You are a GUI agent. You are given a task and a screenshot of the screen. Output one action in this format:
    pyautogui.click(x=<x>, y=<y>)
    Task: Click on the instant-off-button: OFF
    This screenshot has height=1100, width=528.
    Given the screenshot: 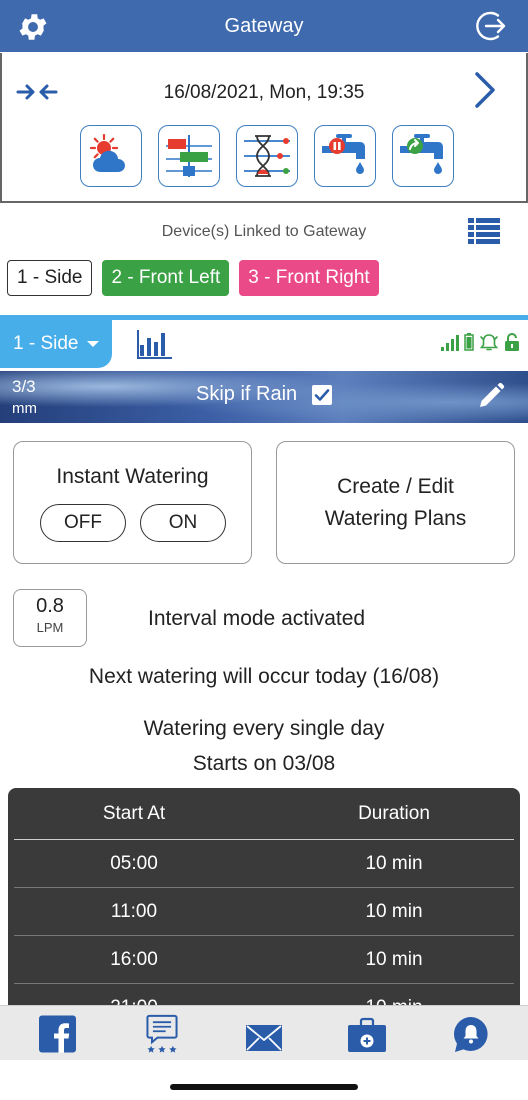 What is the action you would take?
    pyautogui.click(x=83, y=523)
    